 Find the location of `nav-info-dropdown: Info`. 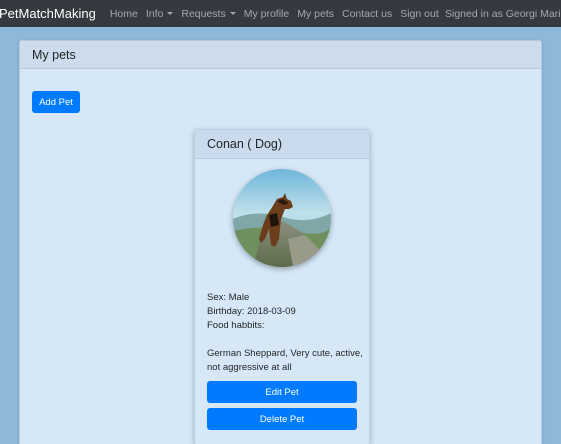

nav-info-dropdown: Info is located at coordinates (160, 14).